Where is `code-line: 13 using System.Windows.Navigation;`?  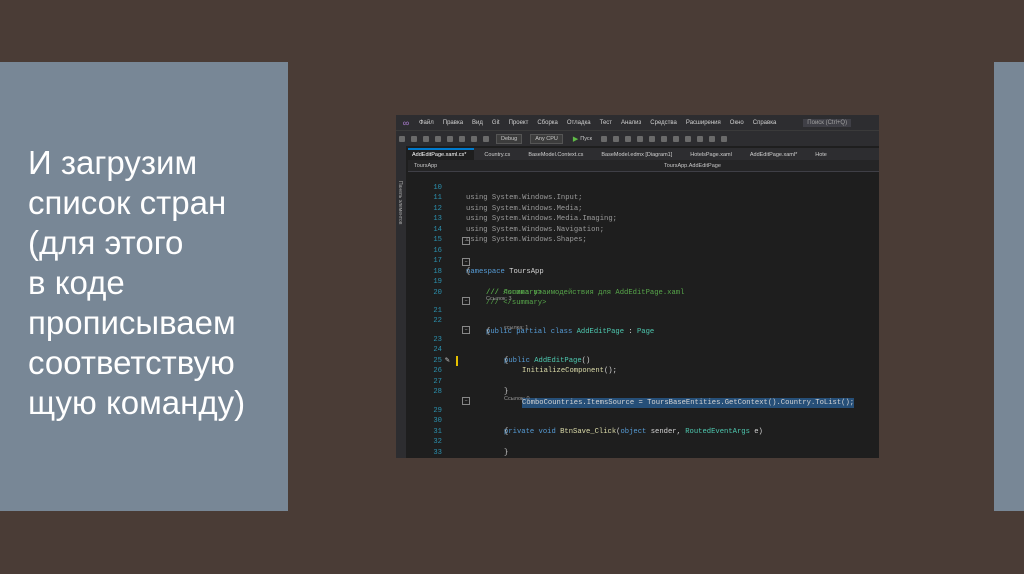 code-line: 13 using System.Windows.Navigation; is located at coordinates (519, 224).